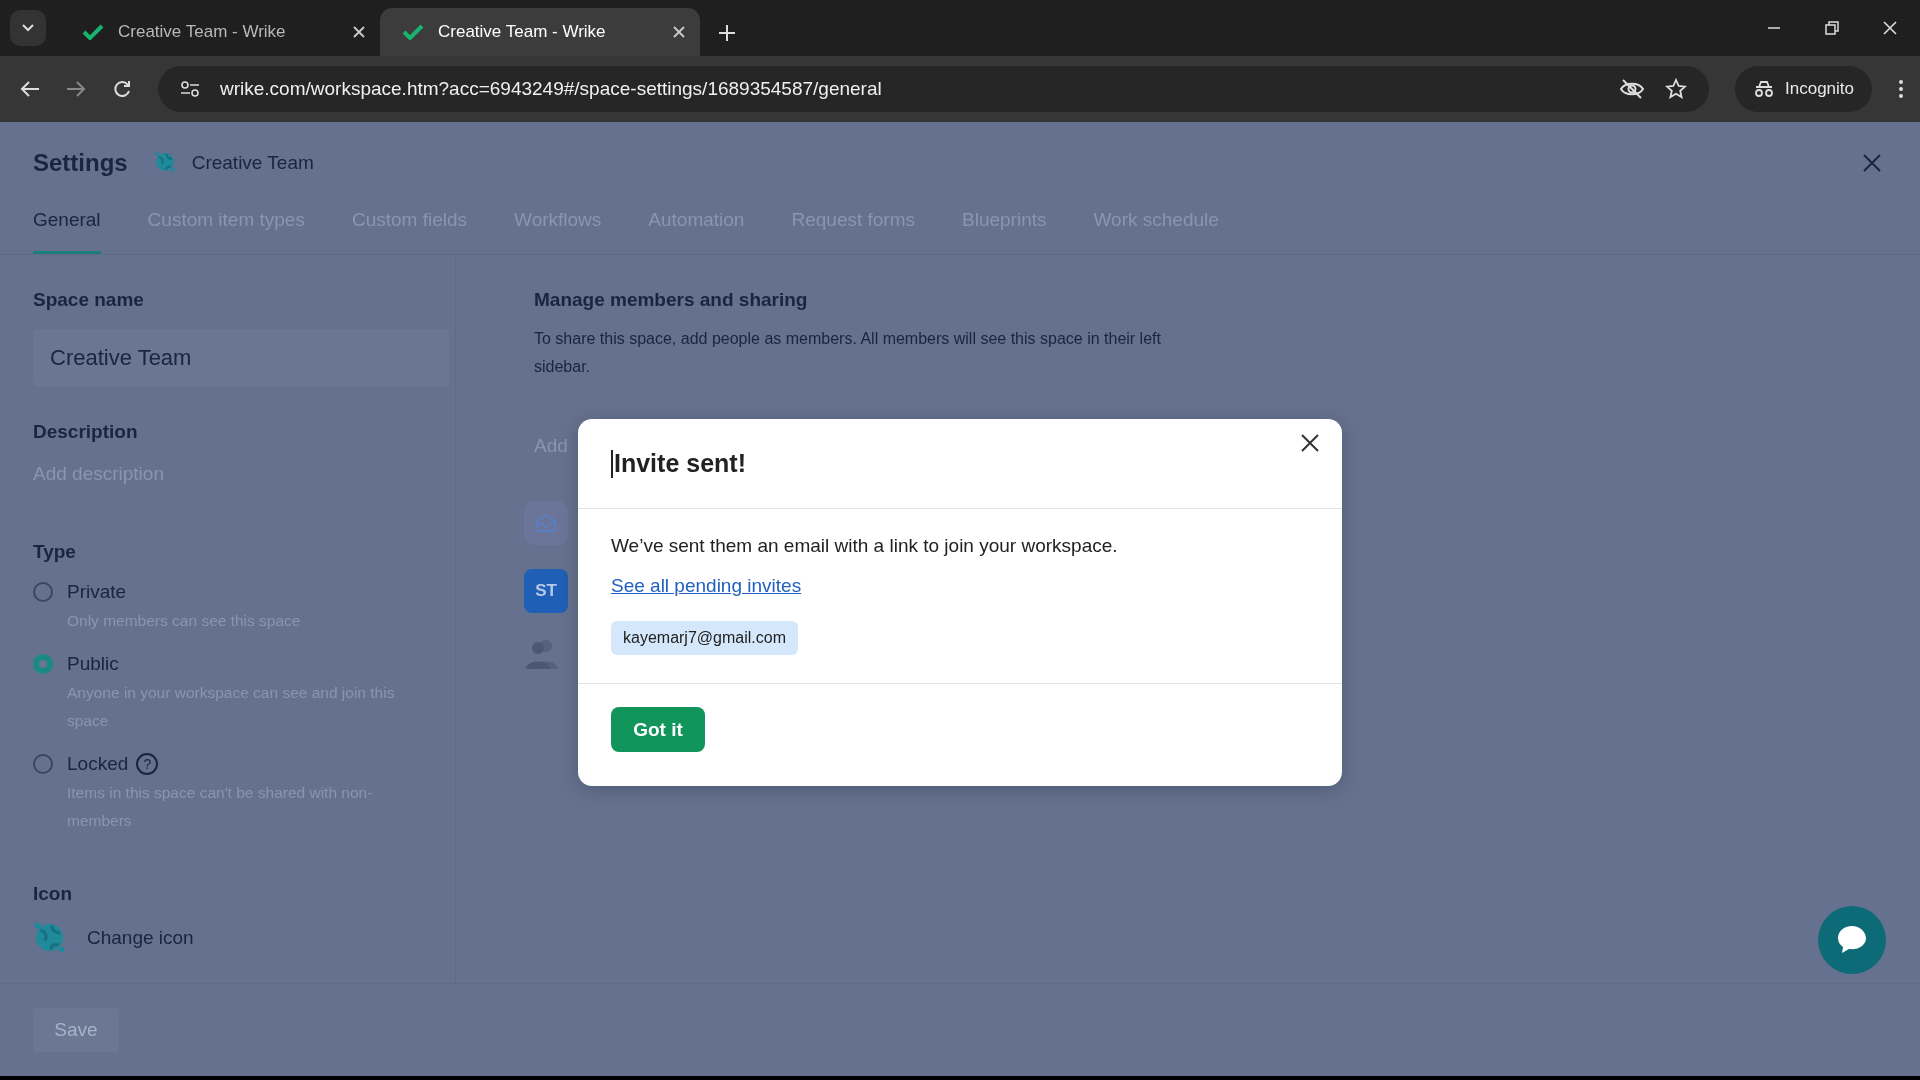 The height and width of the screenshot is (1080, 1920). I want to click on got-it-button: Got it, so click(658, 729).